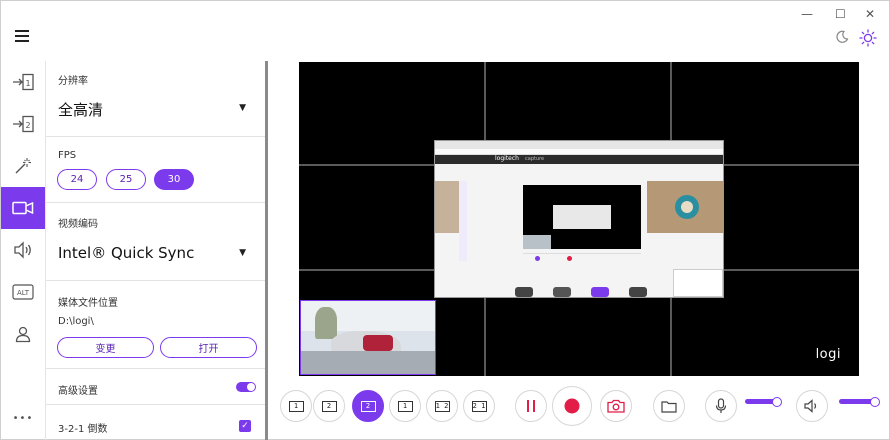  I want to click on microphone-button, so click(721, 406).